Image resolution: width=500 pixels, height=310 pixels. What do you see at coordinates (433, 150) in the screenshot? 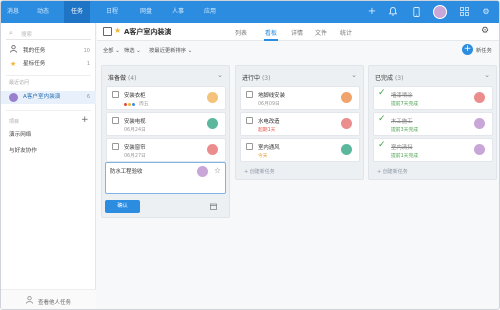
I see `task-card: ✓ 室内清扫 提前1天完成` at bounding box center [433, 150].